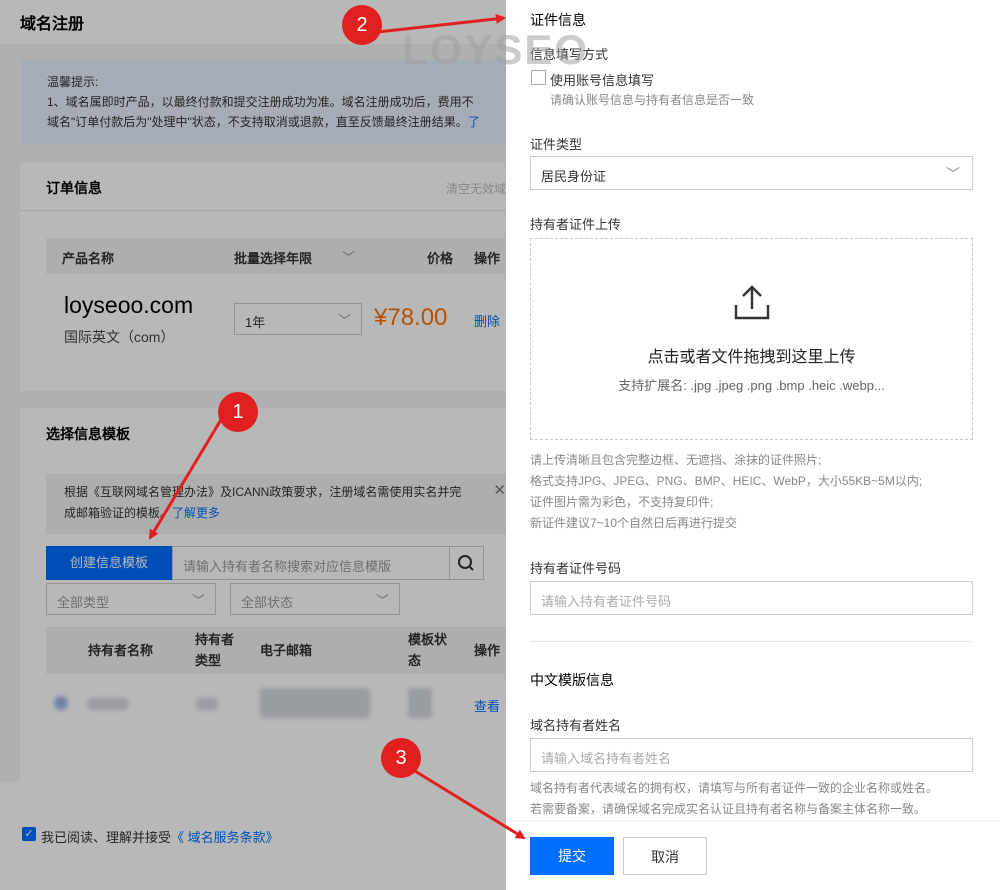  What do you see at coordinates (362, 25) in the screenshot?
I see `step-badge-2: 2` at bounding box center [362, 25].